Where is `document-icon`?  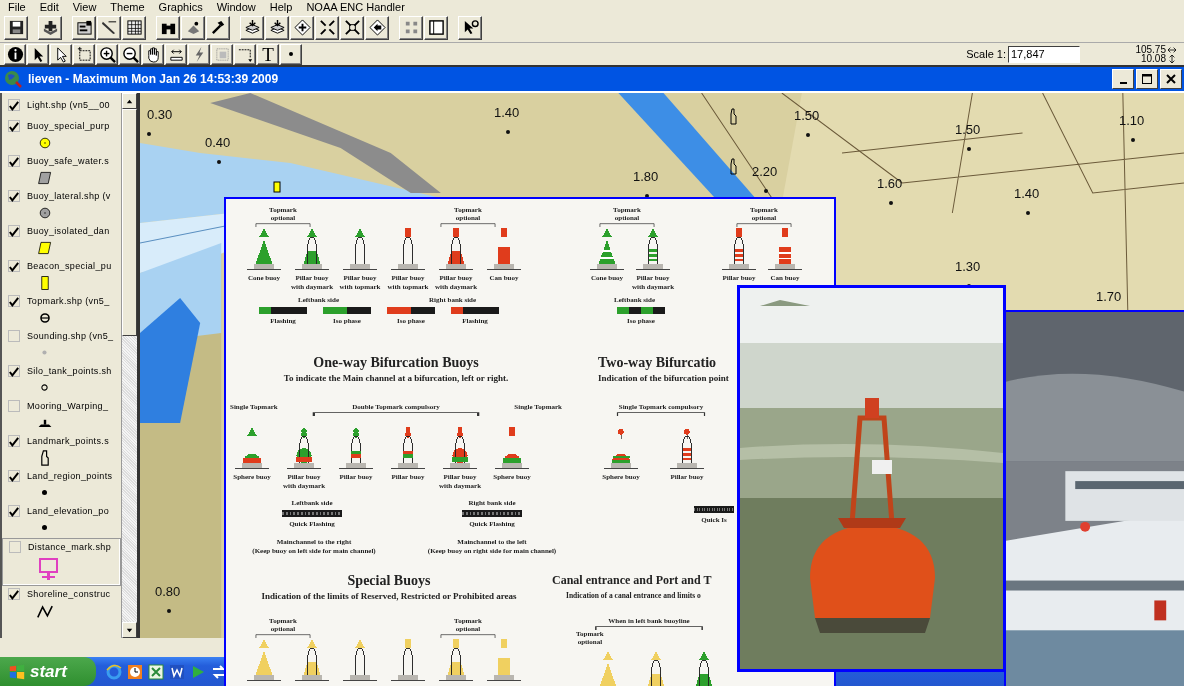
document-icon is located at coordinates (177, 671).